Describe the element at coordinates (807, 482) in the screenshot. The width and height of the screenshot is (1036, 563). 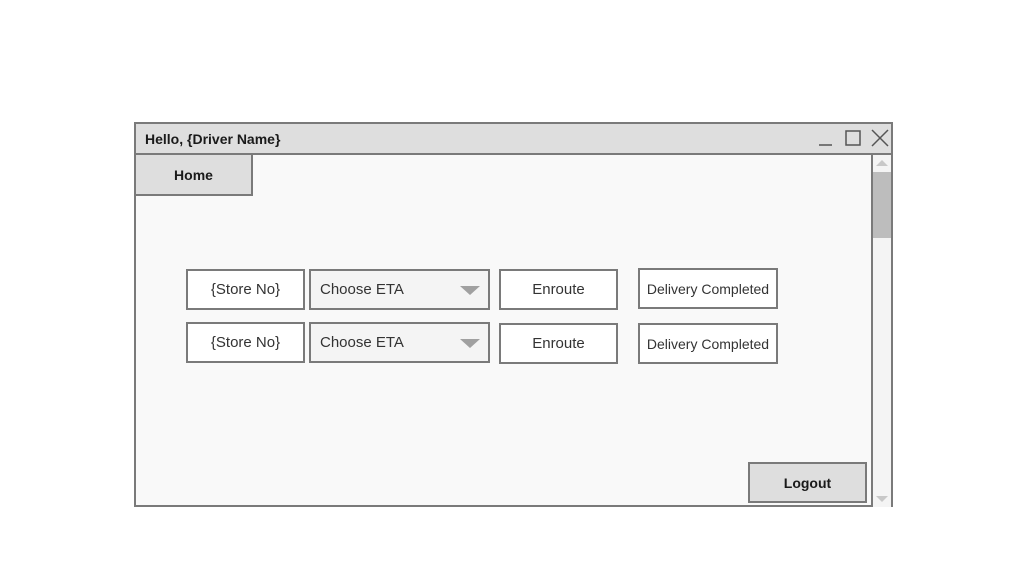
I see `logout-button: Logout` at that location.